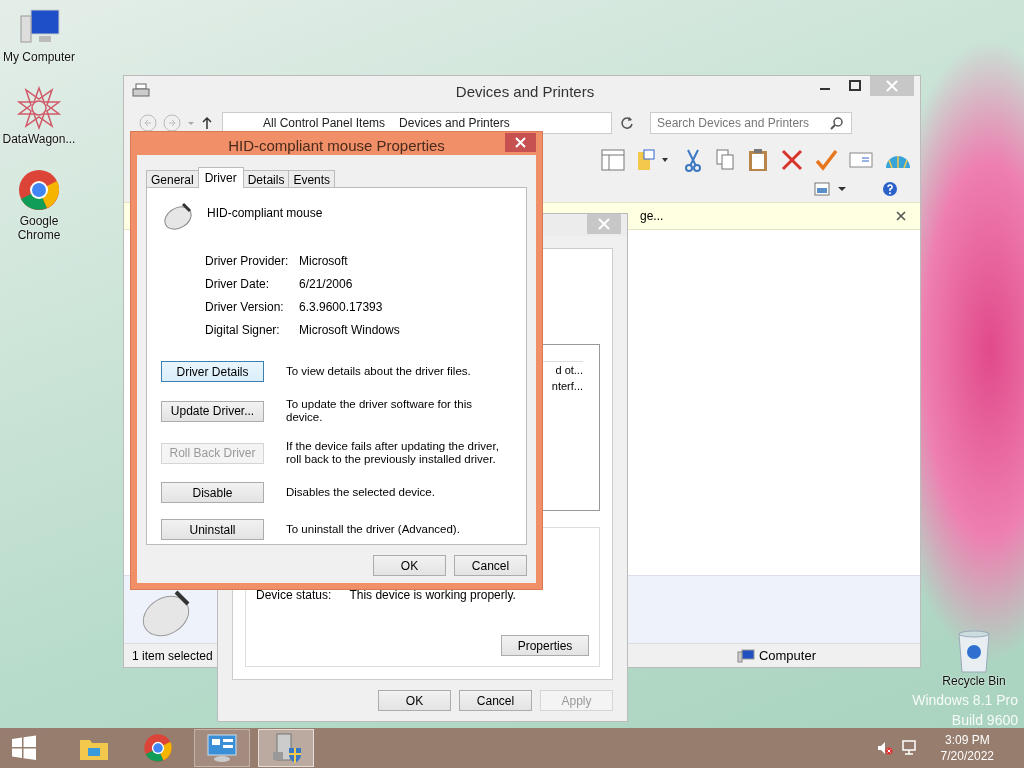  I want to click on action-description: To uninstall the driver (Advanced)., so click(373, 529).